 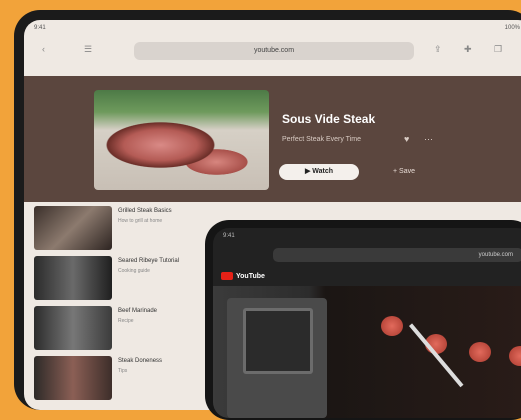 What do you see at coordinates (321, 139) in the screenshot?
I see `video-subtitle: Perfect Steak Every Time` at bounding box center [321, 139].